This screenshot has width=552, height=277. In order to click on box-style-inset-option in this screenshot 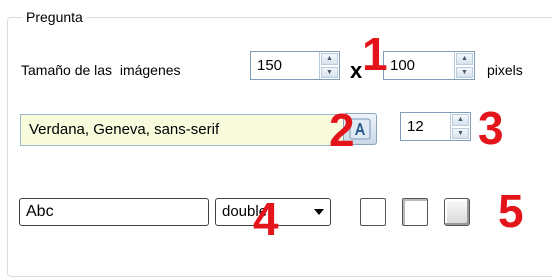, I will do `click(415, 212)`.